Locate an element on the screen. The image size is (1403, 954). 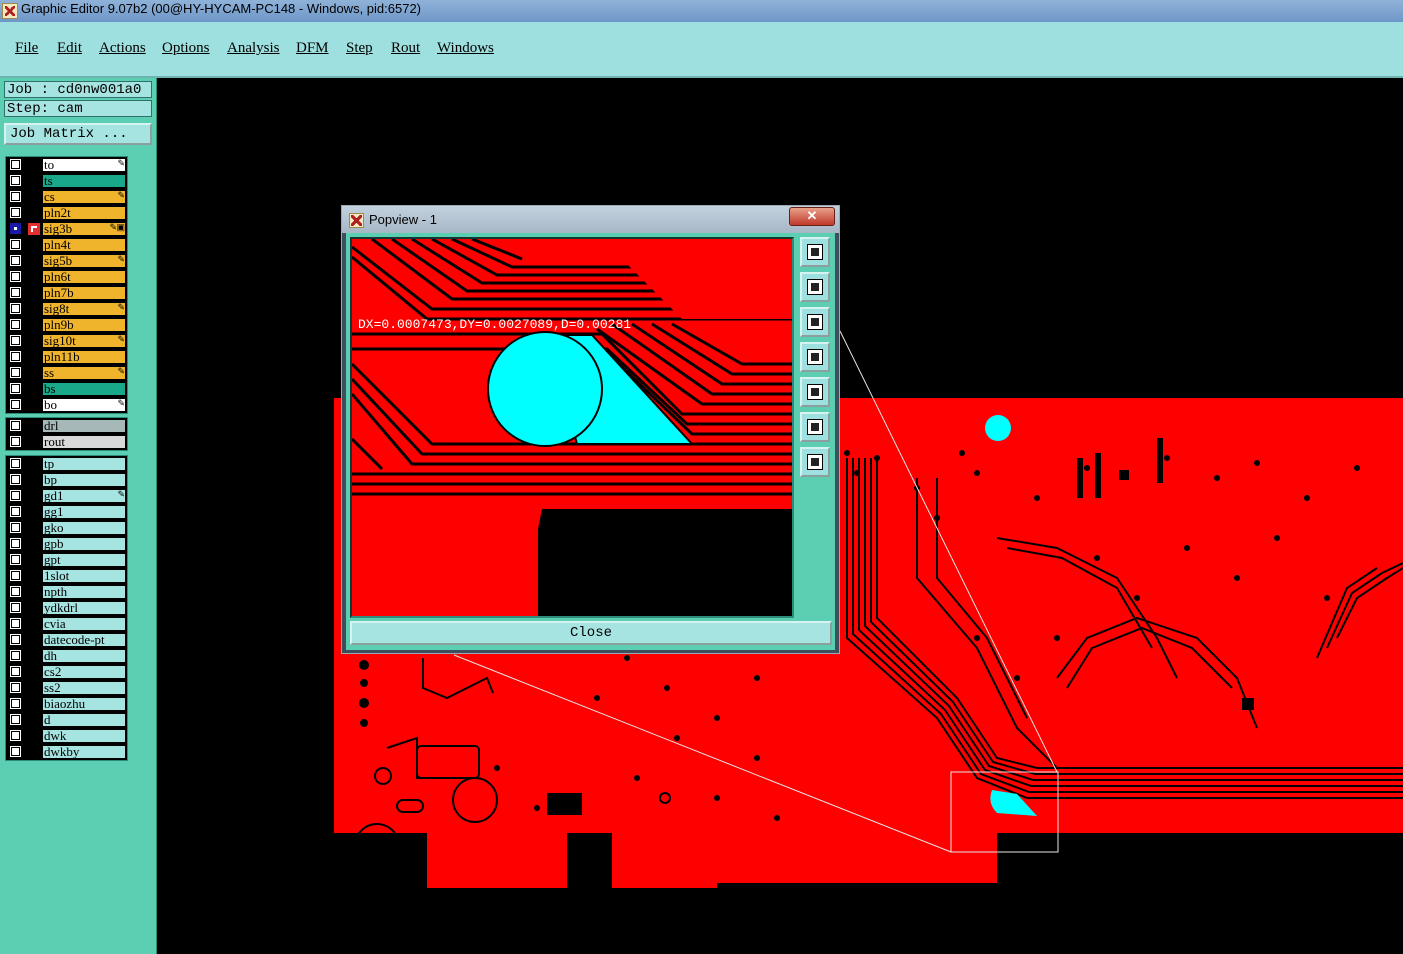
layer-name: gpt is located at coordinates (84, 560).